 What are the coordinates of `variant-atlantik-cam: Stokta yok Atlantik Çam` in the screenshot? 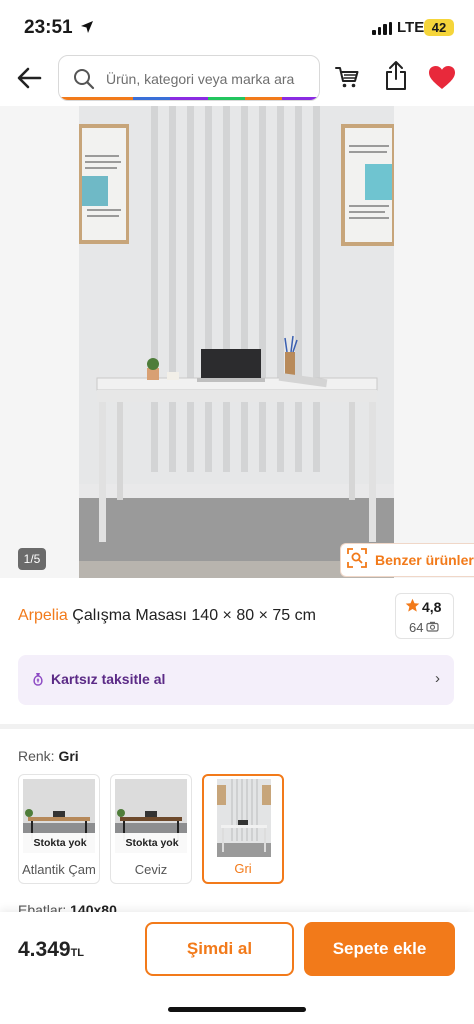 It's located at (59, 829).